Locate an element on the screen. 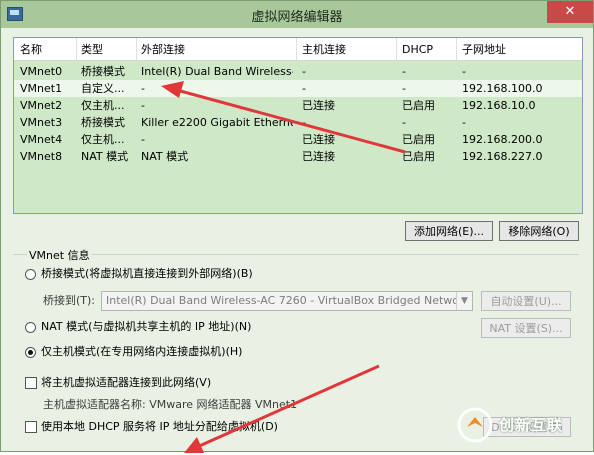 Image resolution: width=594 pixels, height=455 pixels. watermark-logo-icon is located at coordinates (475, 425).